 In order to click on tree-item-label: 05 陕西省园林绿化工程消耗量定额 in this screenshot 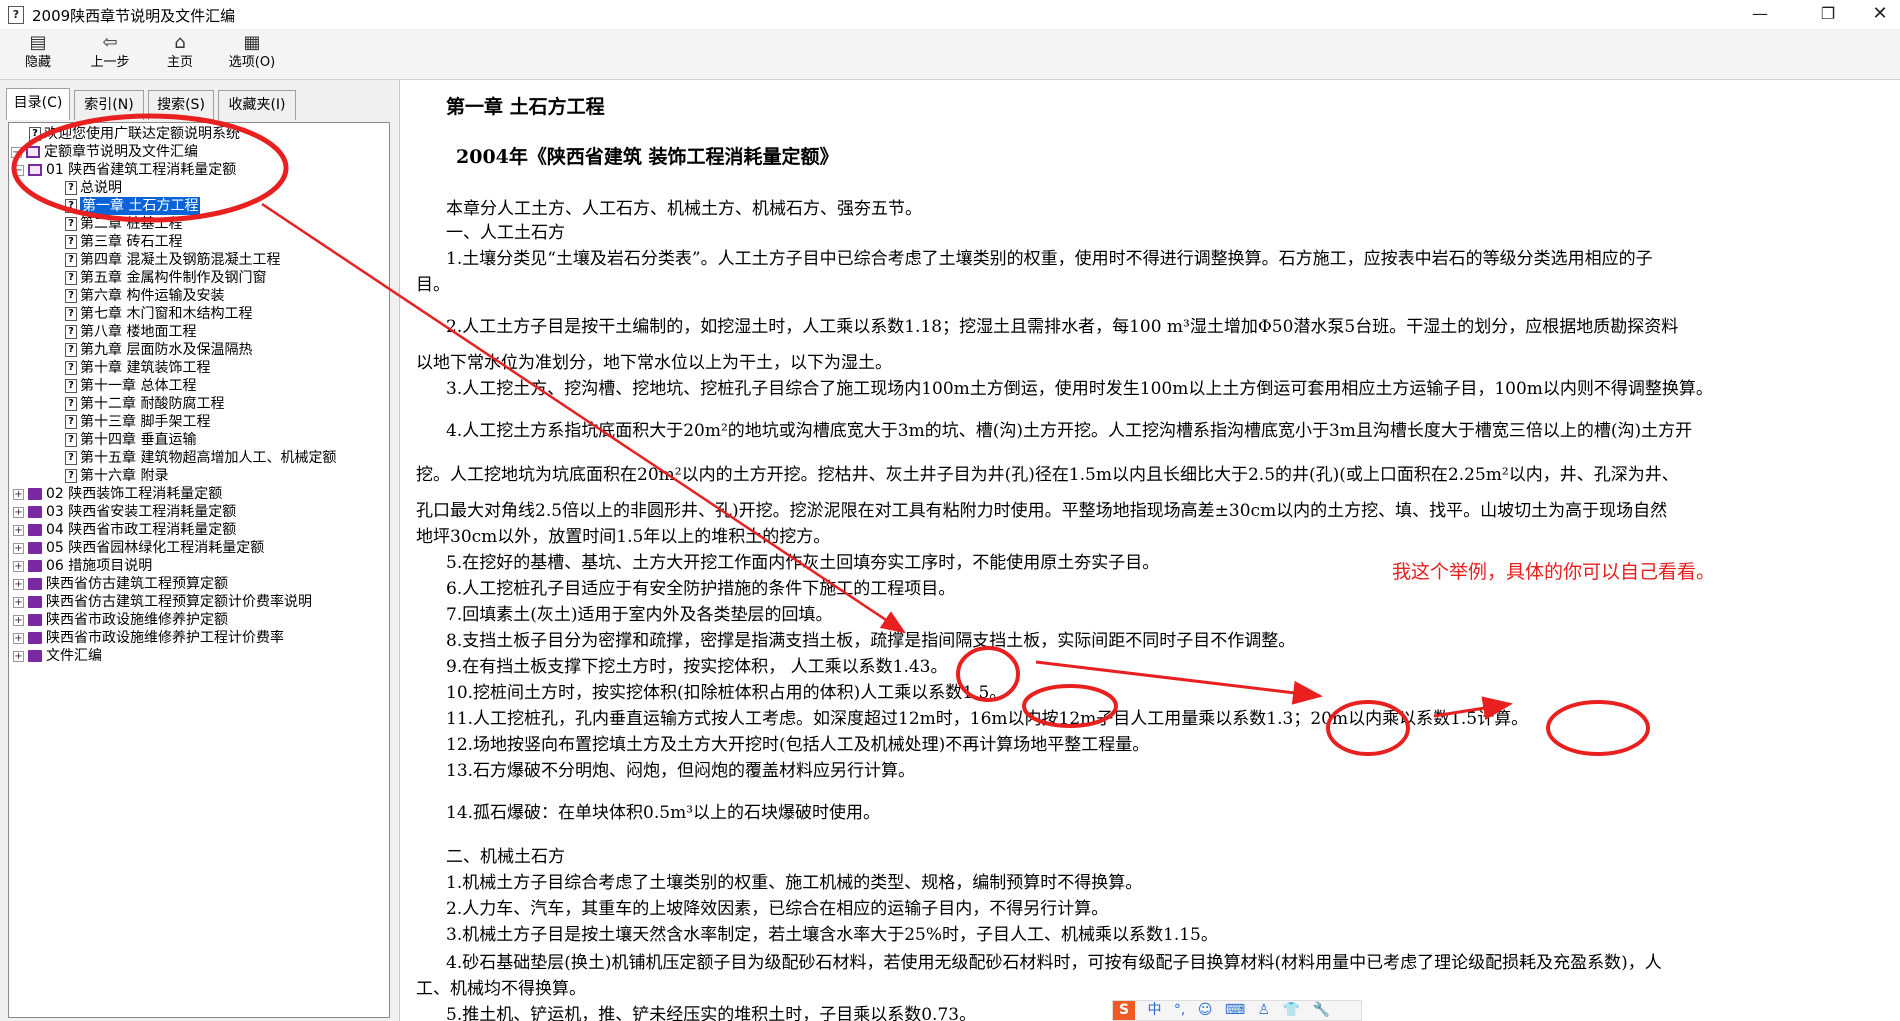, I will do `click(155, 548)`.